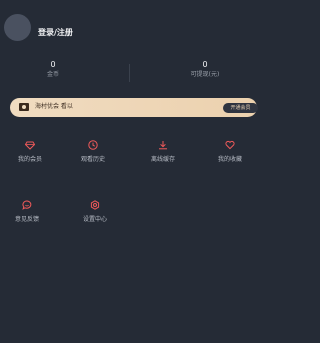 The height and width of the screenshot is (343, 320). I want to click on grid-item-label: 意见反馈, so click(26, 219).